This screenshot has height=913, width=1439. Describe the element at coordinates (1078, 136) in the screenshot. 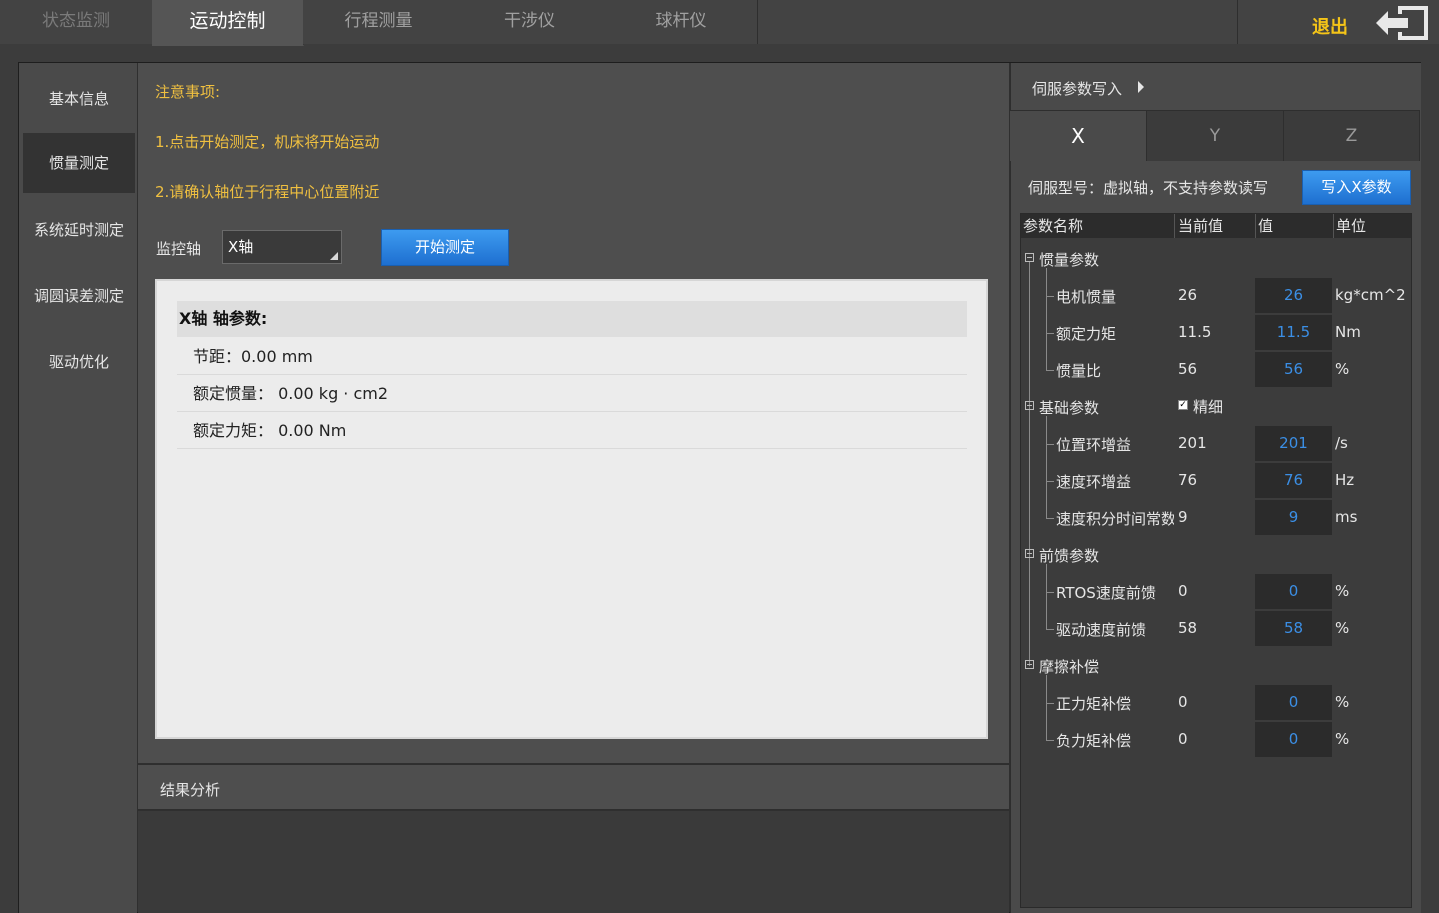

I see `tab-axis-x: X` at that location.